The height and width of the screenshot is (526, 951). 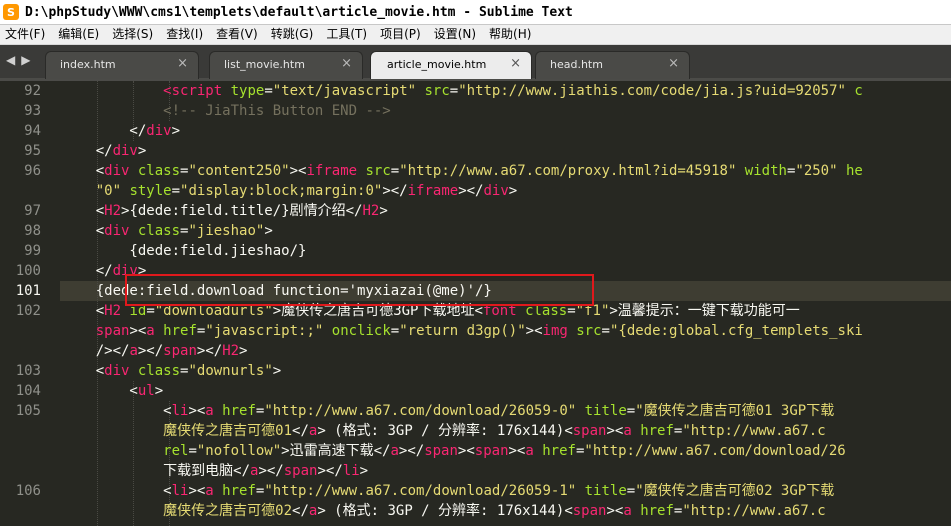 What do you see at coordinates (451, 65) in the screenshot?
I see `tab-article-movie: article_movie.htm ×` at bounding box center [451, 65].